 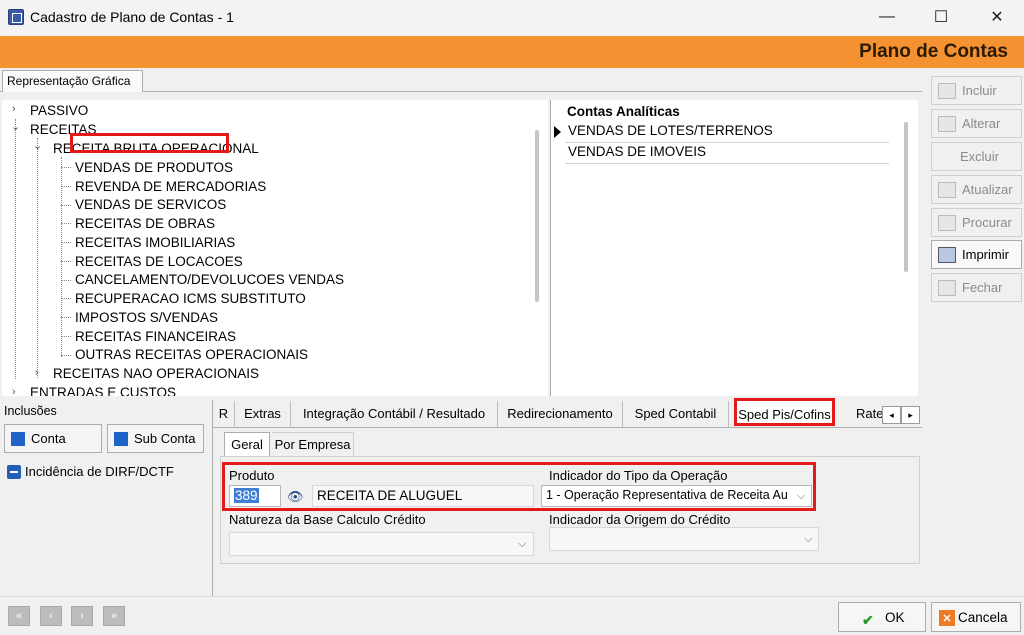 What do you see at coordinates (247, 444) in the screenshot?
I see `subtab-geral: Geral` at bounding box center [247, 444].